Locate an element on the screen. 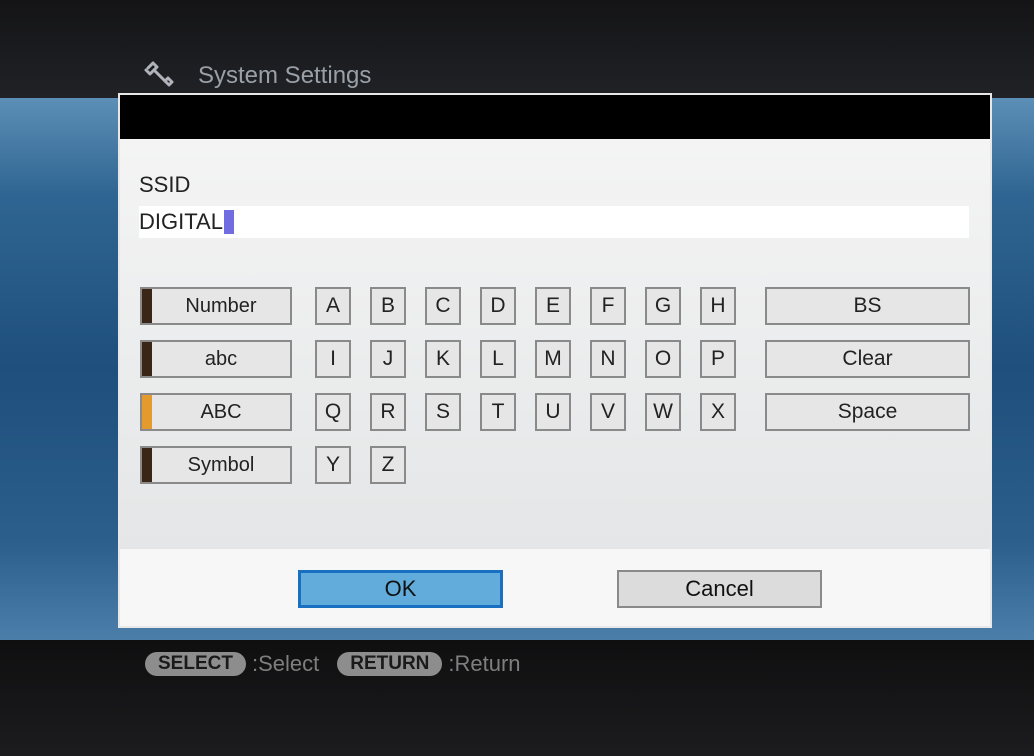  page-title: System Settings is located at coordinates (285, 75).